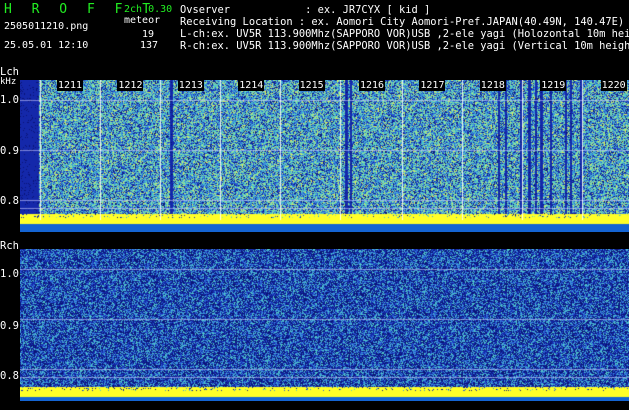 This screenshot has height=410, width=629. What do you see at coordinates (190, 85) in the screenshot?
I see `time-tick: 1213` at bounding box center [190, 85].